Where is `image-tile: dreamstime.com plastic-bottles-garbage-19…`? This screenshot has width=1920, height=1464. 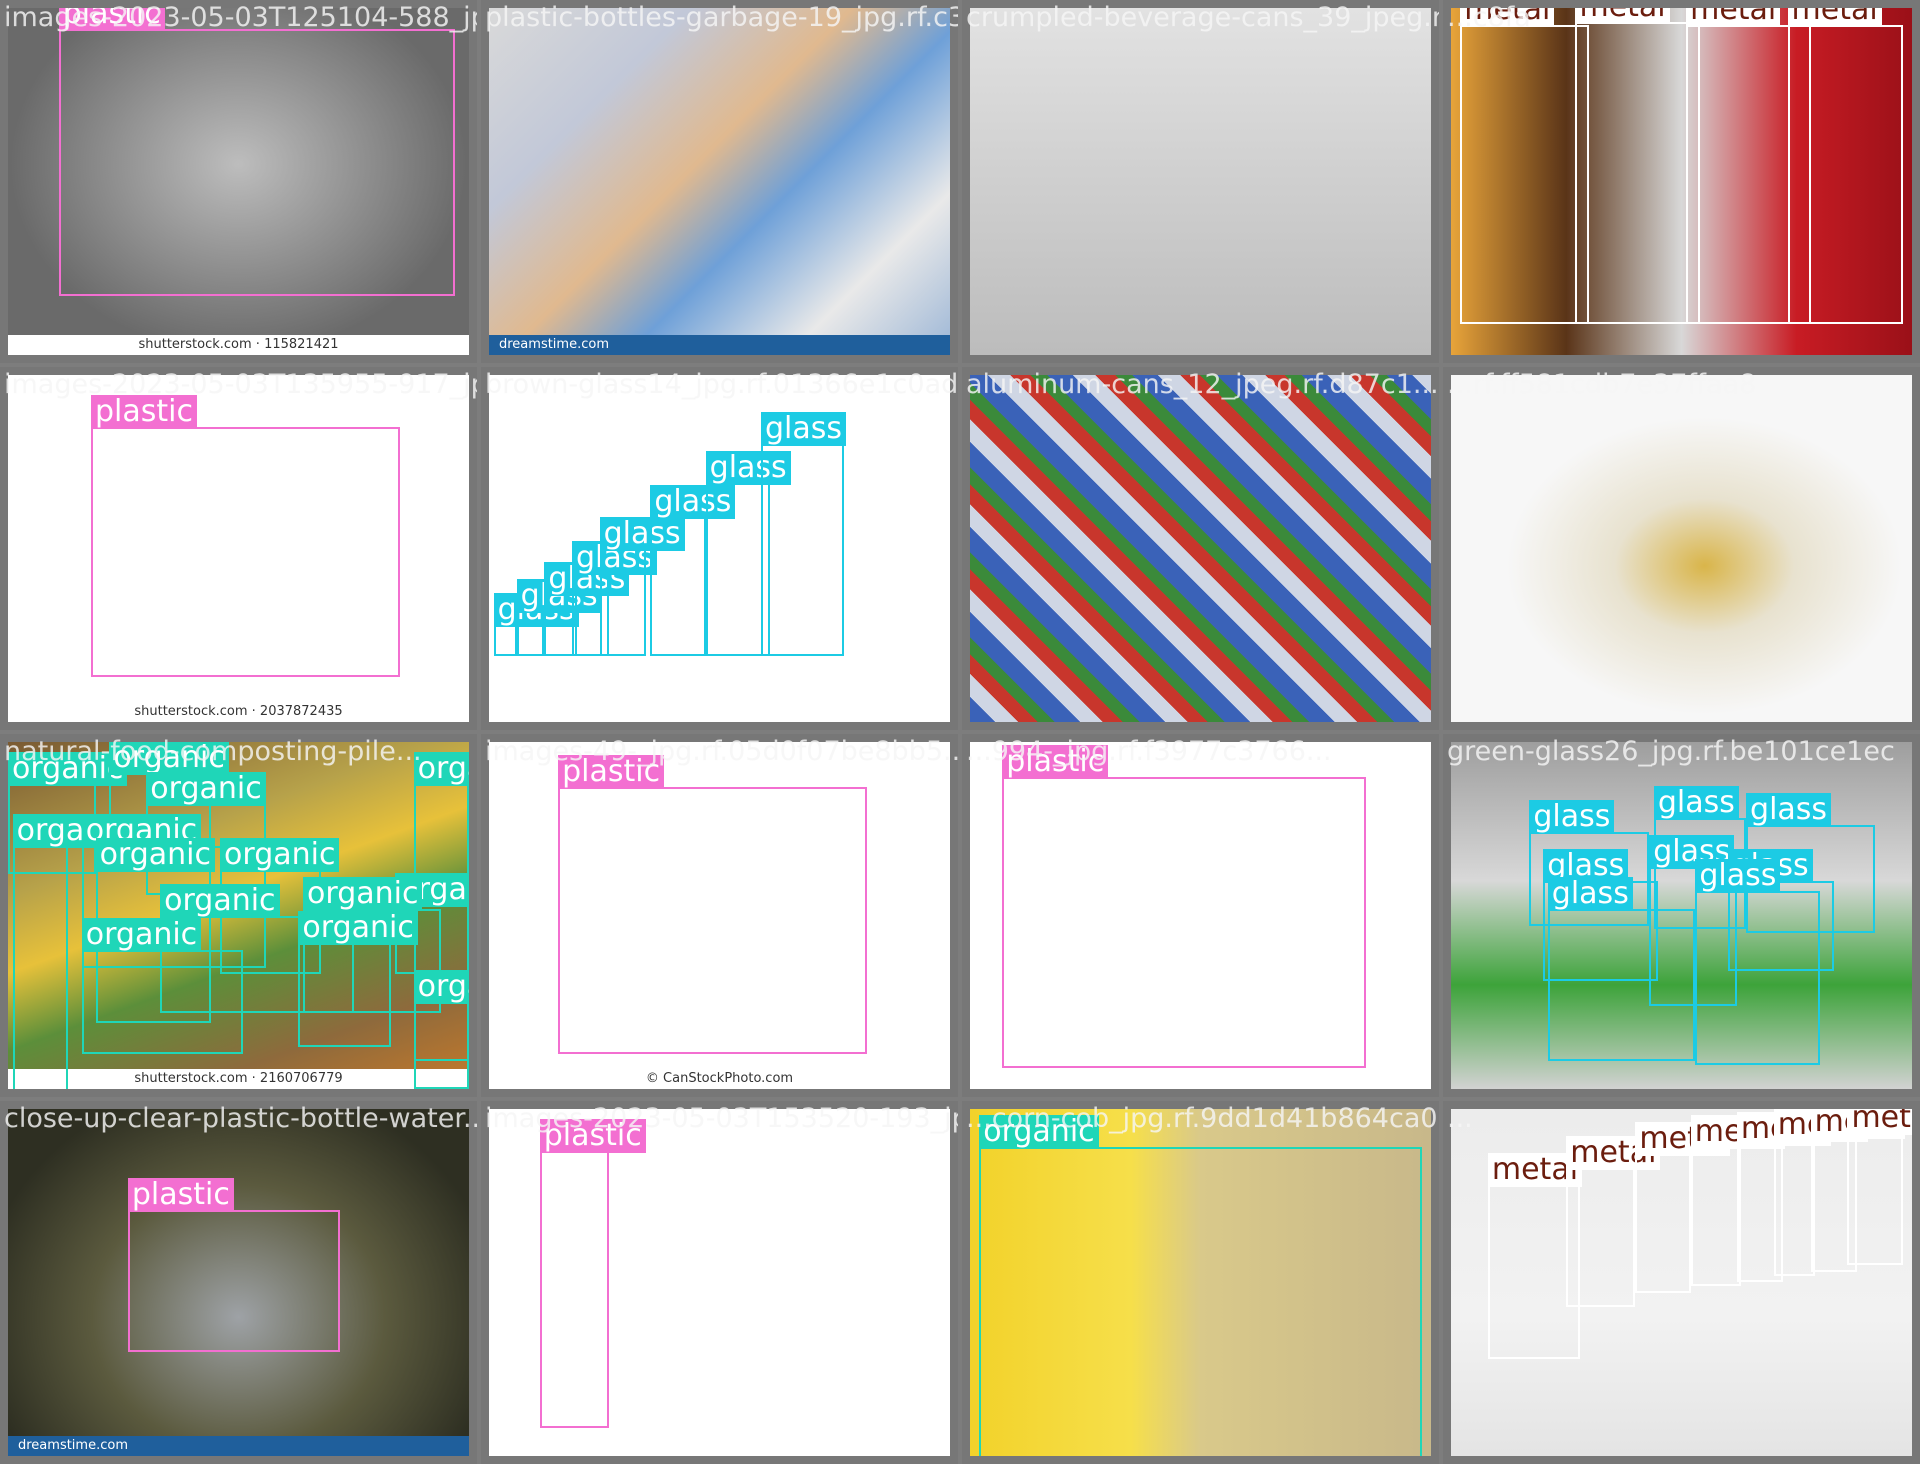
image-tile: dreamstime.com plastic-bottles-garbage-19… is located at coordinates (719, 181).